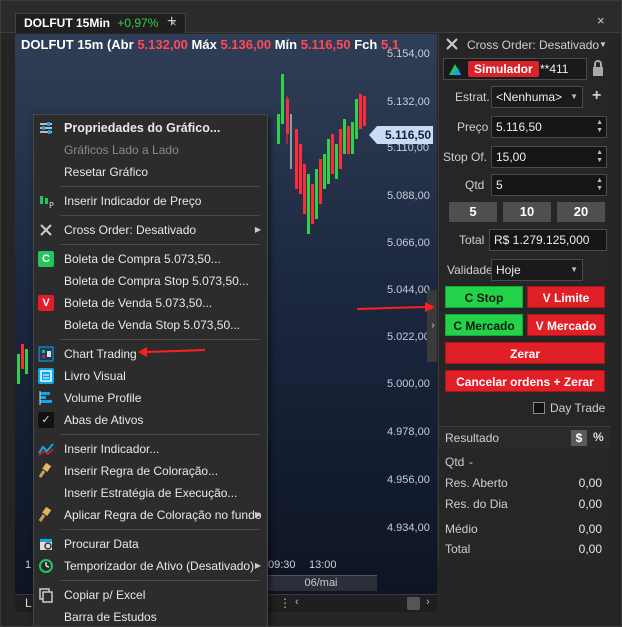  Describe the element at coordinates (257, 229) in the screenshot. I see `submenu-arrow-icon: ▶` at that location.